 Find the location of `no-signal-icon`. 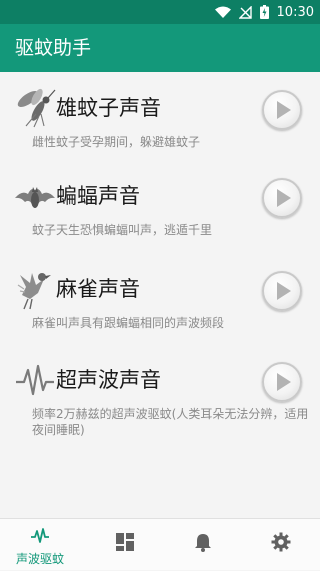

no-signal-icon is located at coordinates (245, 12).